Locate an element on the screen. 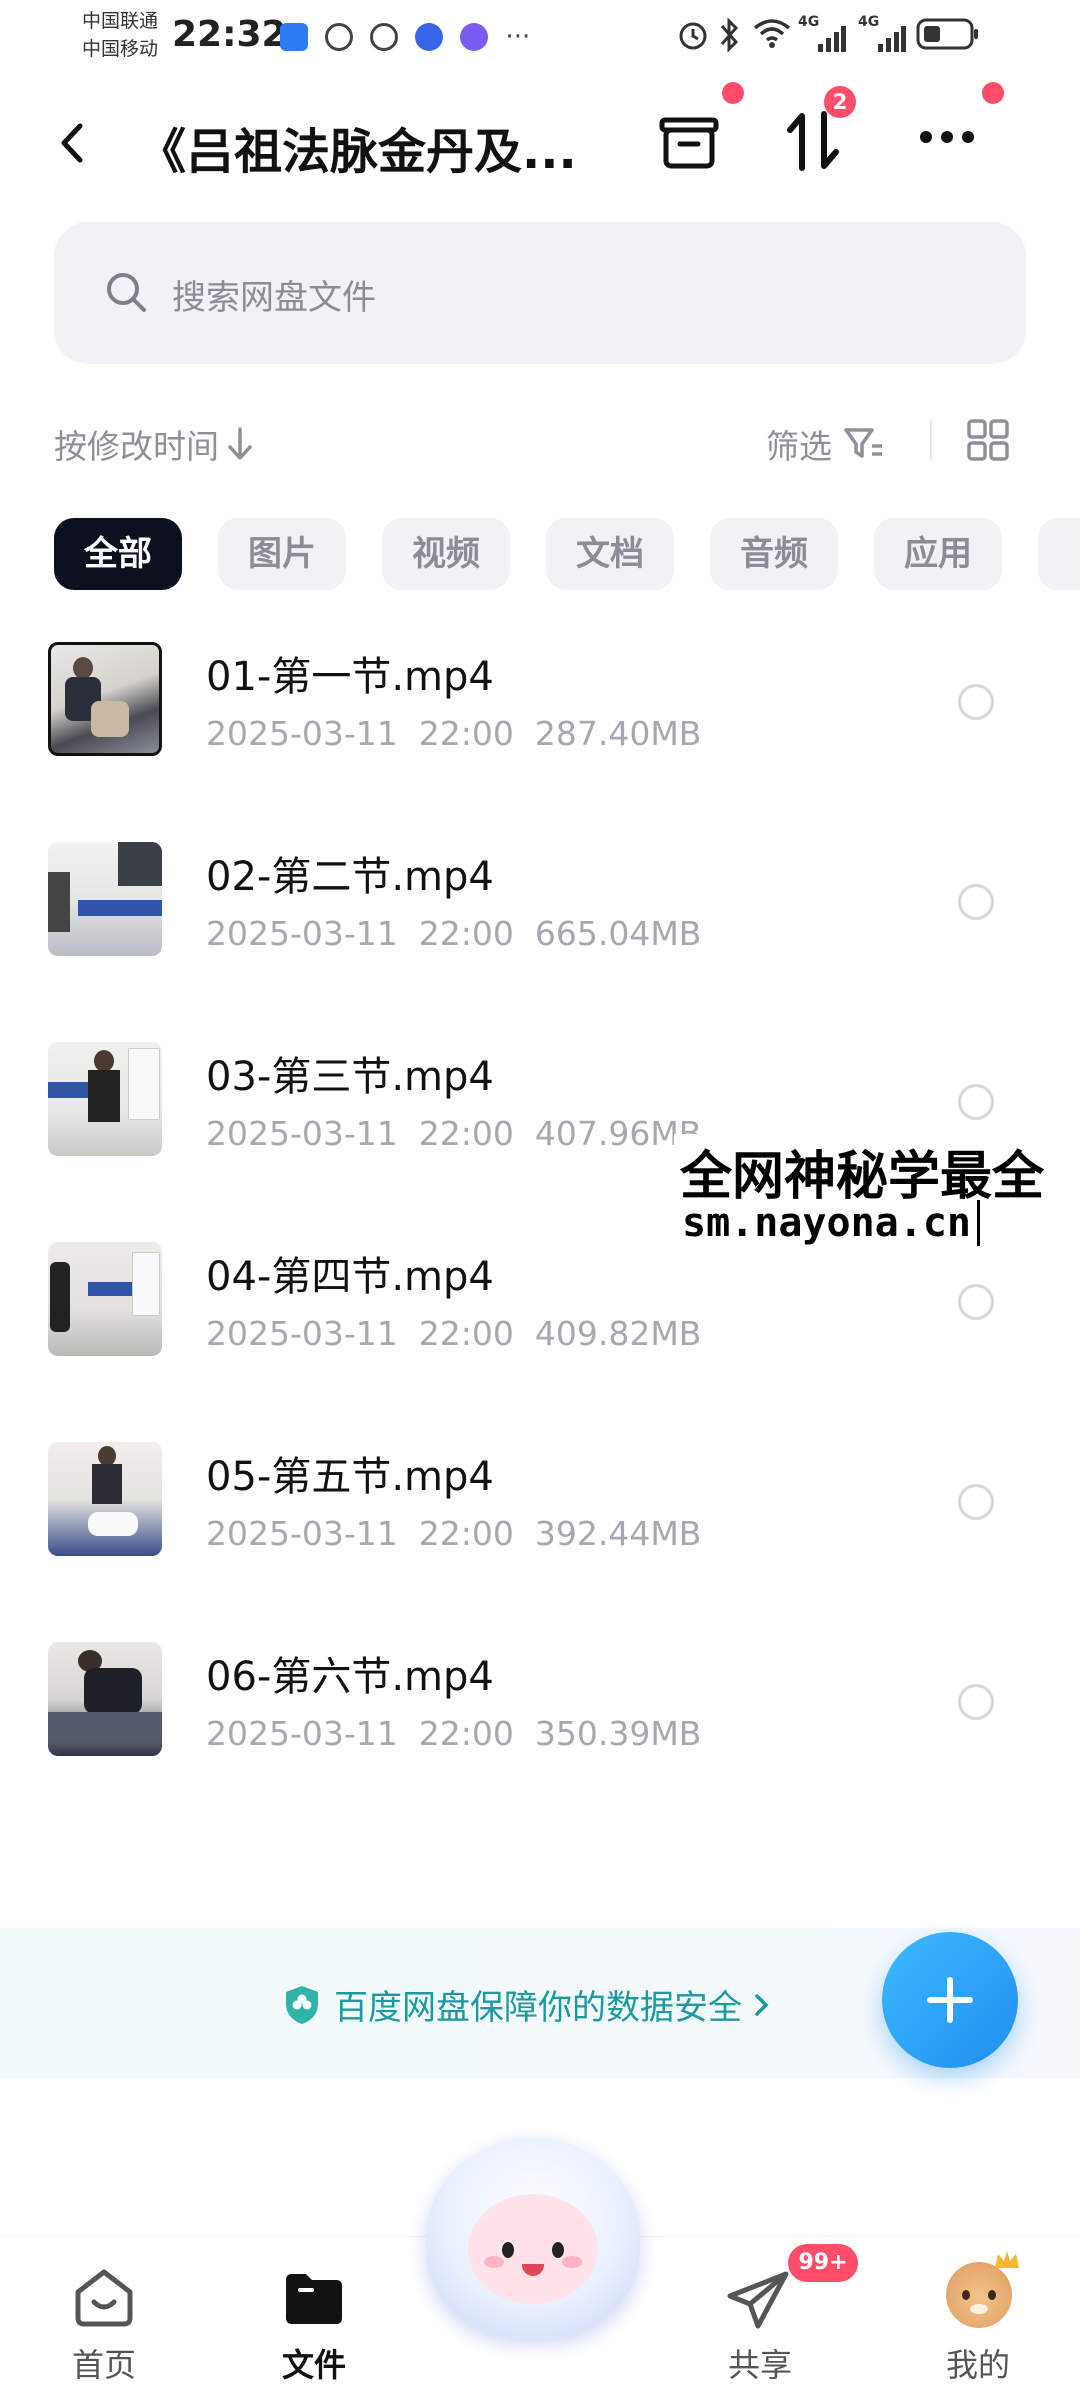  file-meta: 2025-03-11 22:00 407.96MB is located at coordinates (453, 1133).